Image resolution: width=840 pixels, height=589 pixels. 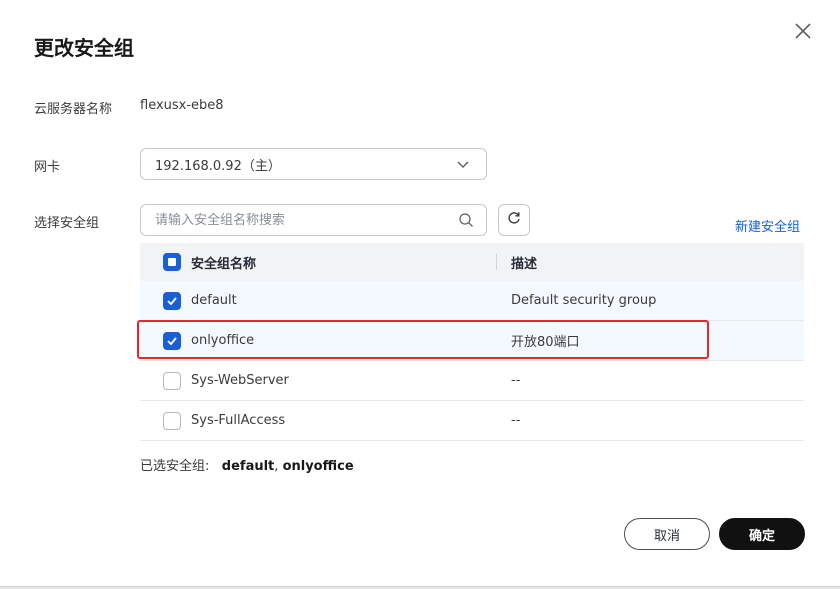 What do you see at coordinates (463, 164) in the screenshot?
I see `chevron-down-icon` at bounding box center [463, 164].